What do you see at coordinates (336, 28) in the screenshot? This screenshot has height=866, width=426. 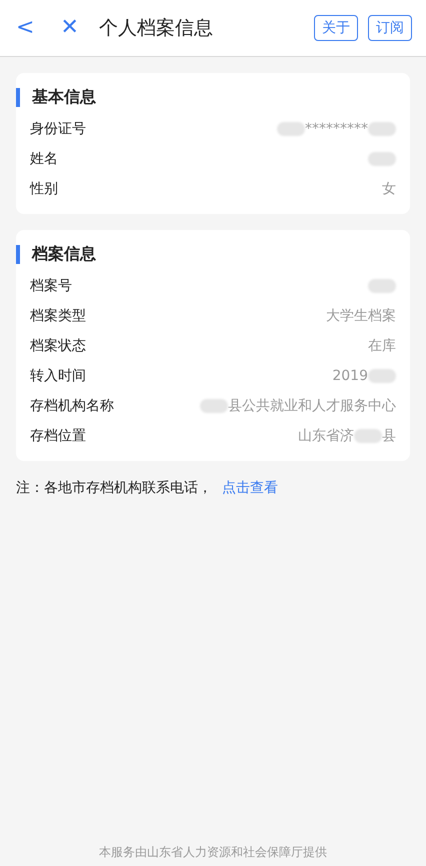 I see `header-button: 关于` at bounding box center [336, 28].